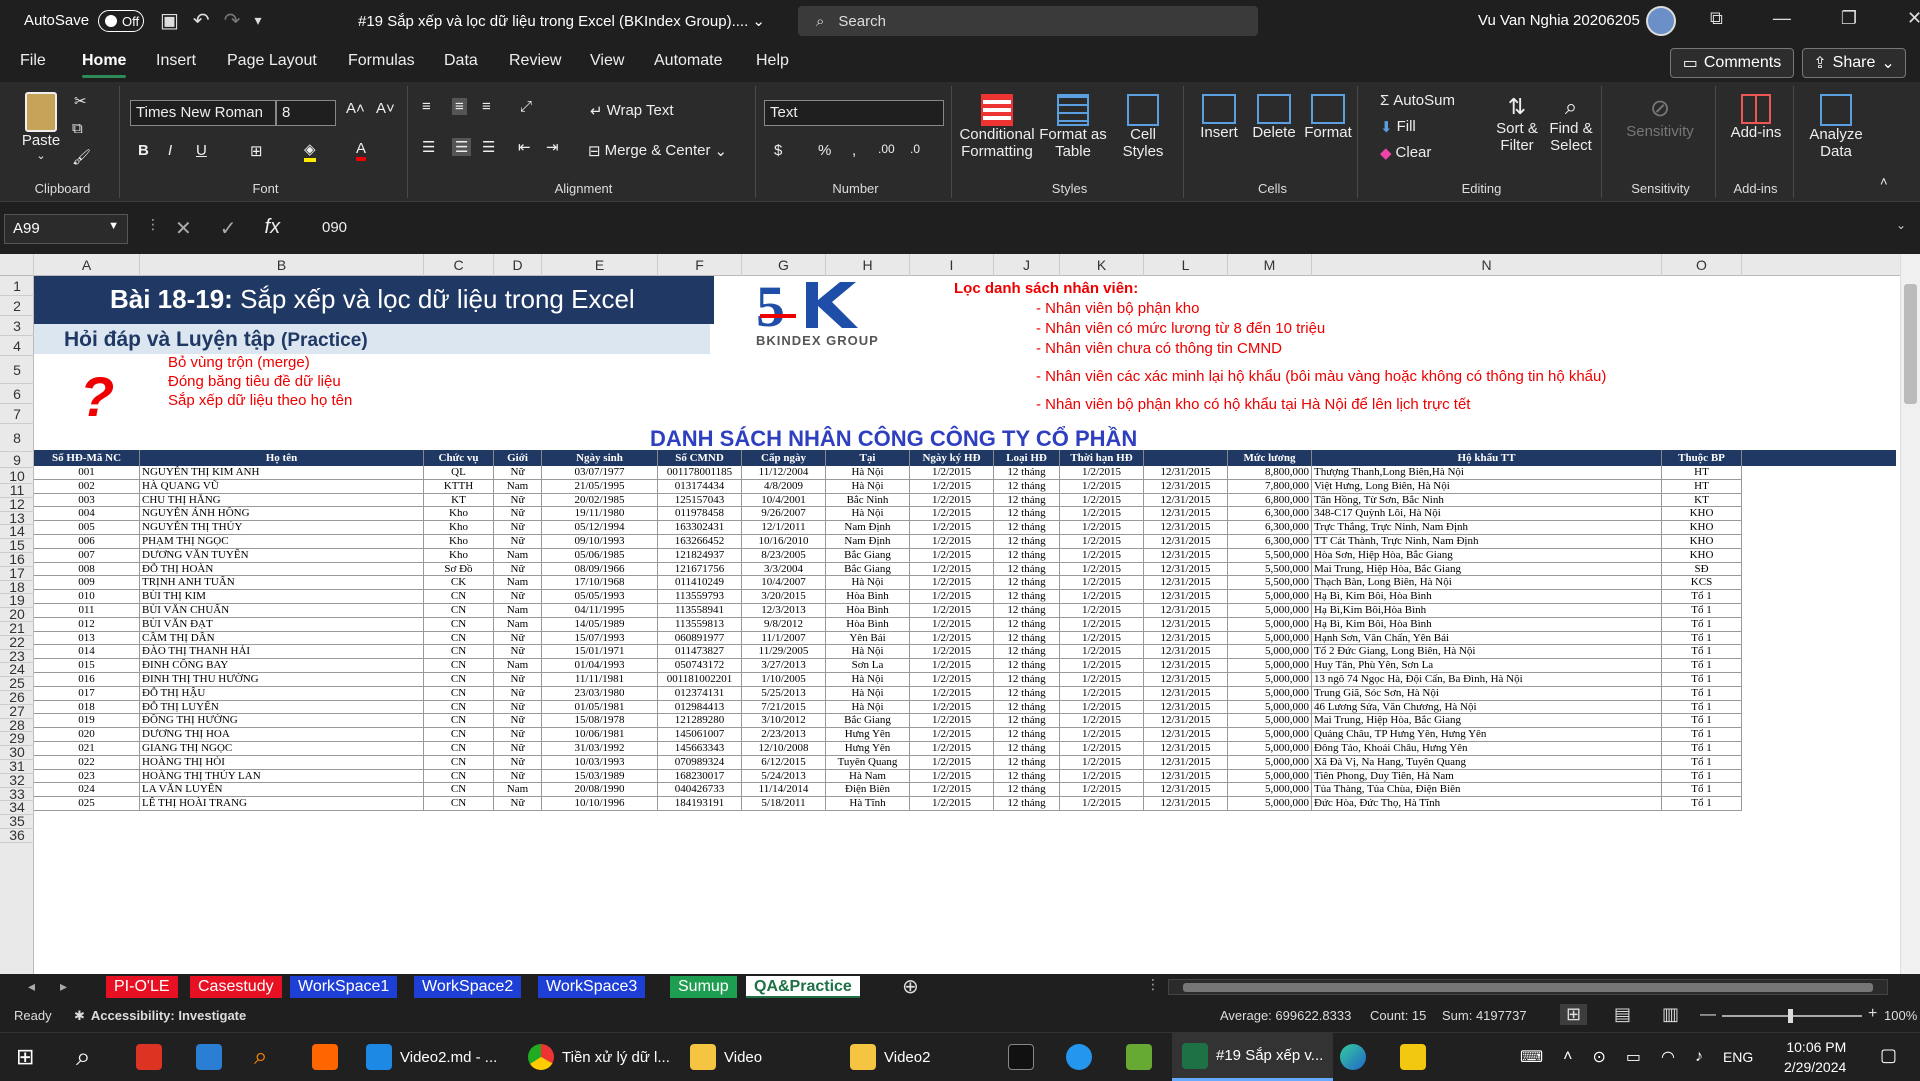 The width and height of the screenshot is (1920, 1081). What do you see at coordinates (282, 528) in the screenshot?
I see `table-cell: NGUYỄN THỊ THÚY` at bounding box center [282, 528].